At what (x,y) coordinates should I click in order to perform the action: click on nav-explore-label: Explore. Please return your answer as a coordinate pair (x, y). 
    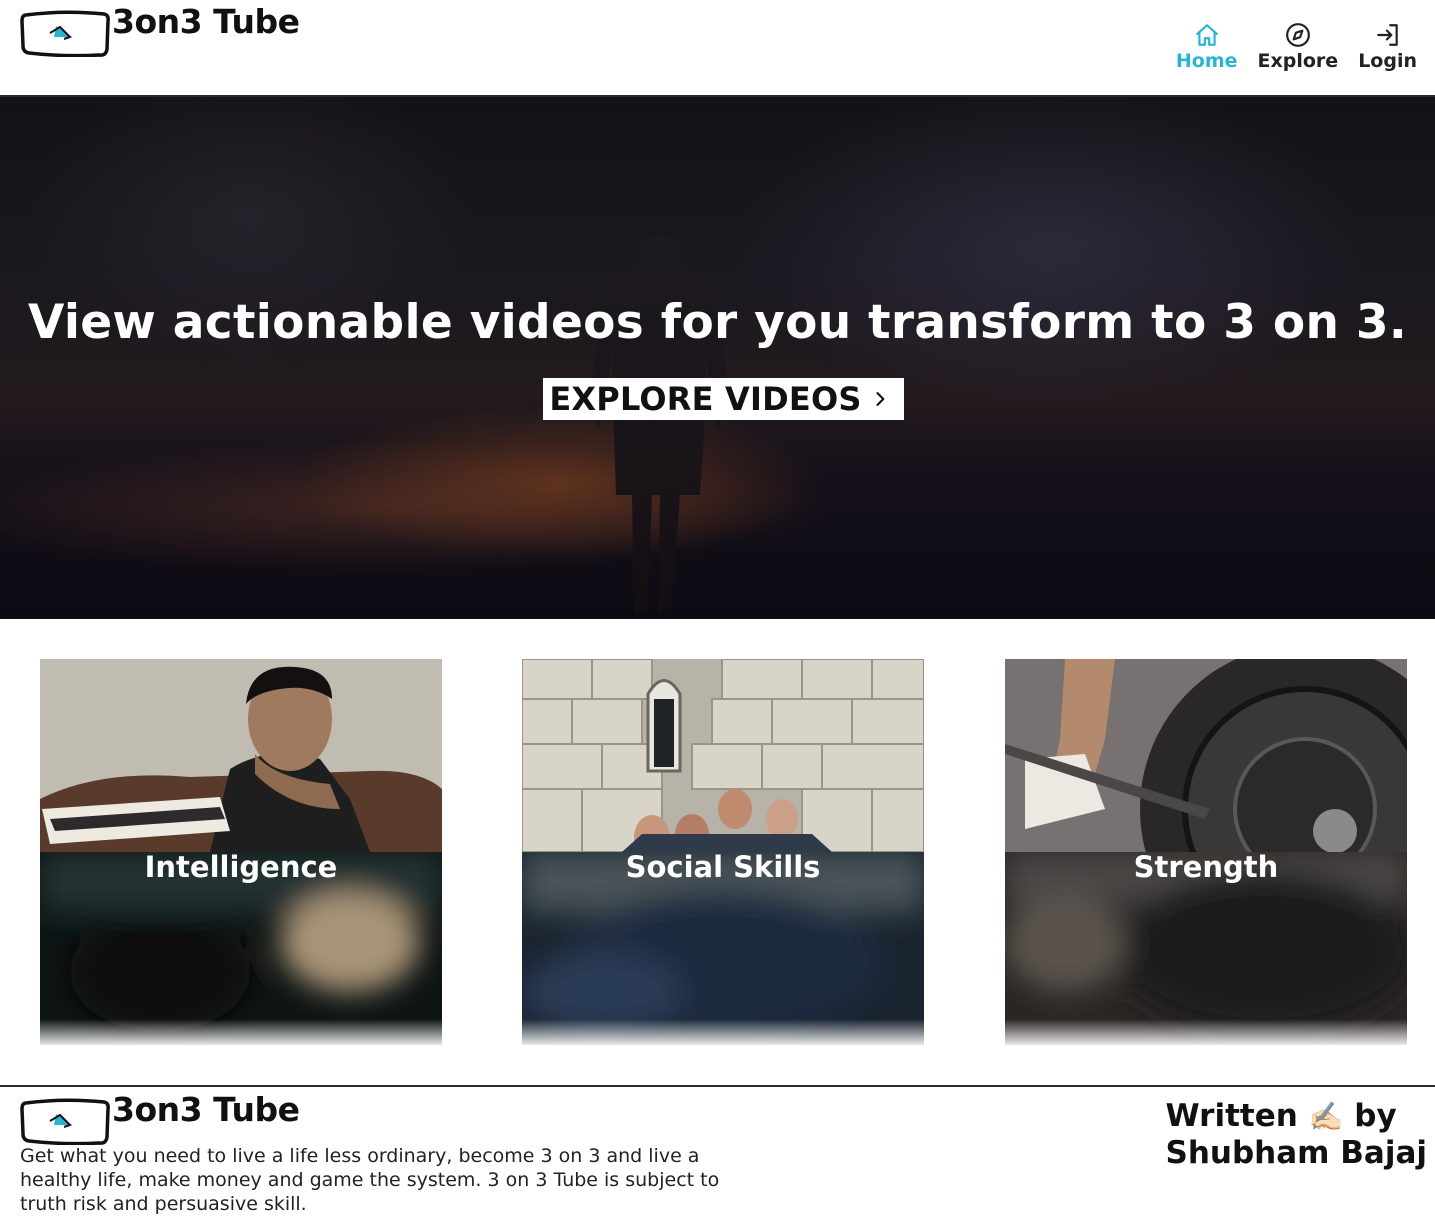
    Looking at the image, I should click on (1298, 61).